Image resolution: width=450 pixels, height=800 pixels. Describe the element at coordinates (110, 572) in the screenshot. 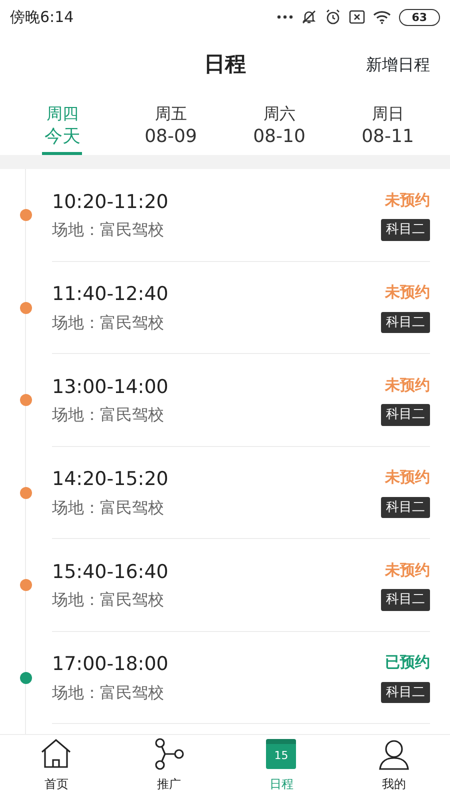

I see `slot-time: 15:40-16:40` at that location.